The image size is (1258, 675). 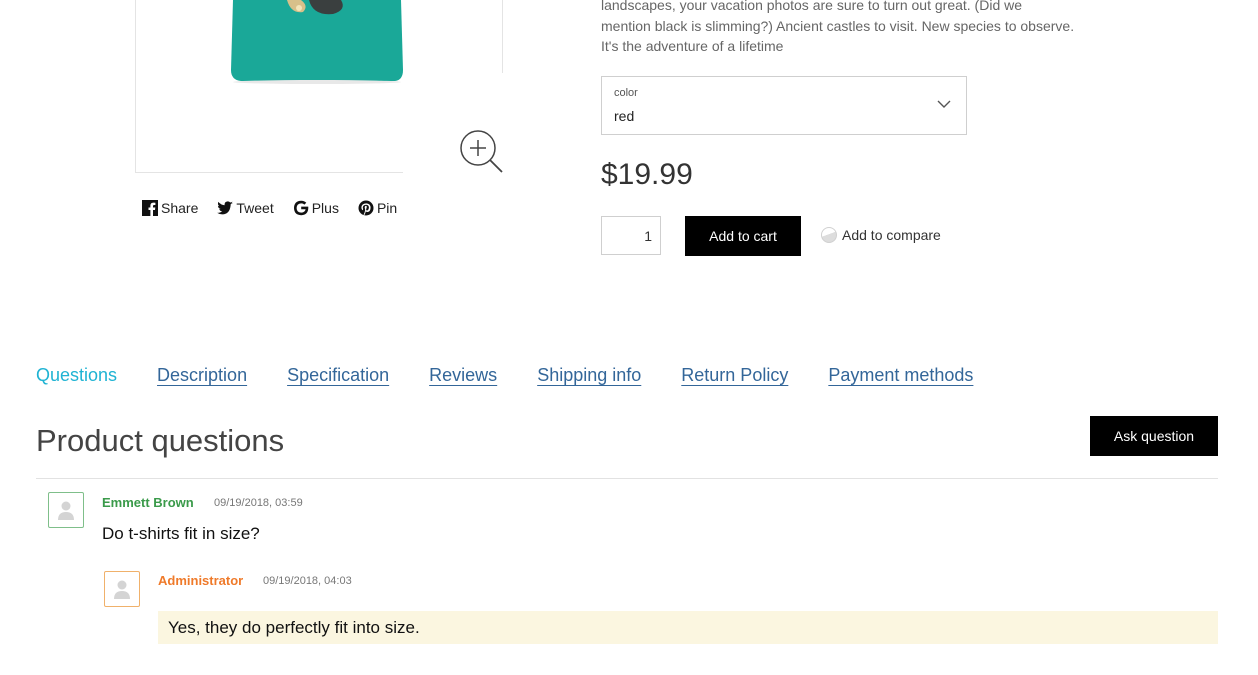 I want to click on compare-icon, so click(x=829, y=235).